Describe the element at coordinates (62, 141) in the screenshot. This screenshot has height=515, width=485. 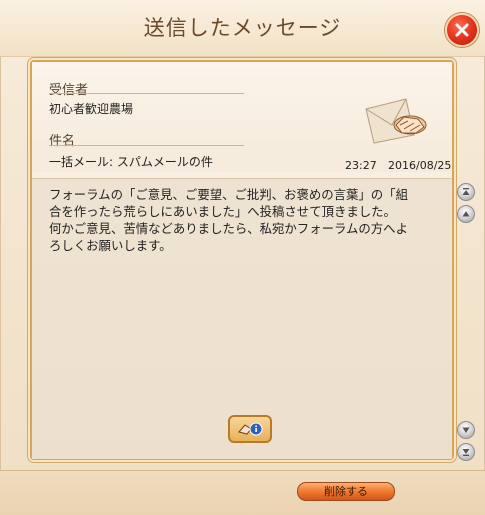
I see `subject-label: 件名` at that location.